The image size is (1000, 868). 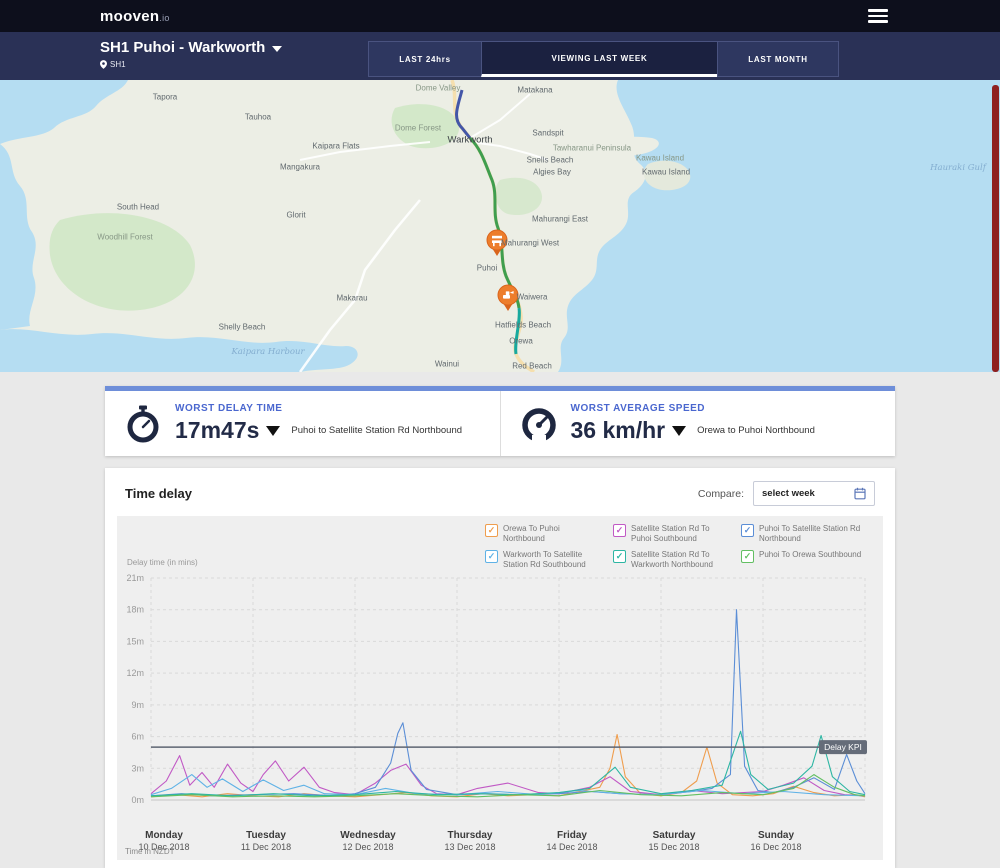 I want to click on worst-speed-description: Orewa to Puhoi Northbound, so click(x=756, y=430).